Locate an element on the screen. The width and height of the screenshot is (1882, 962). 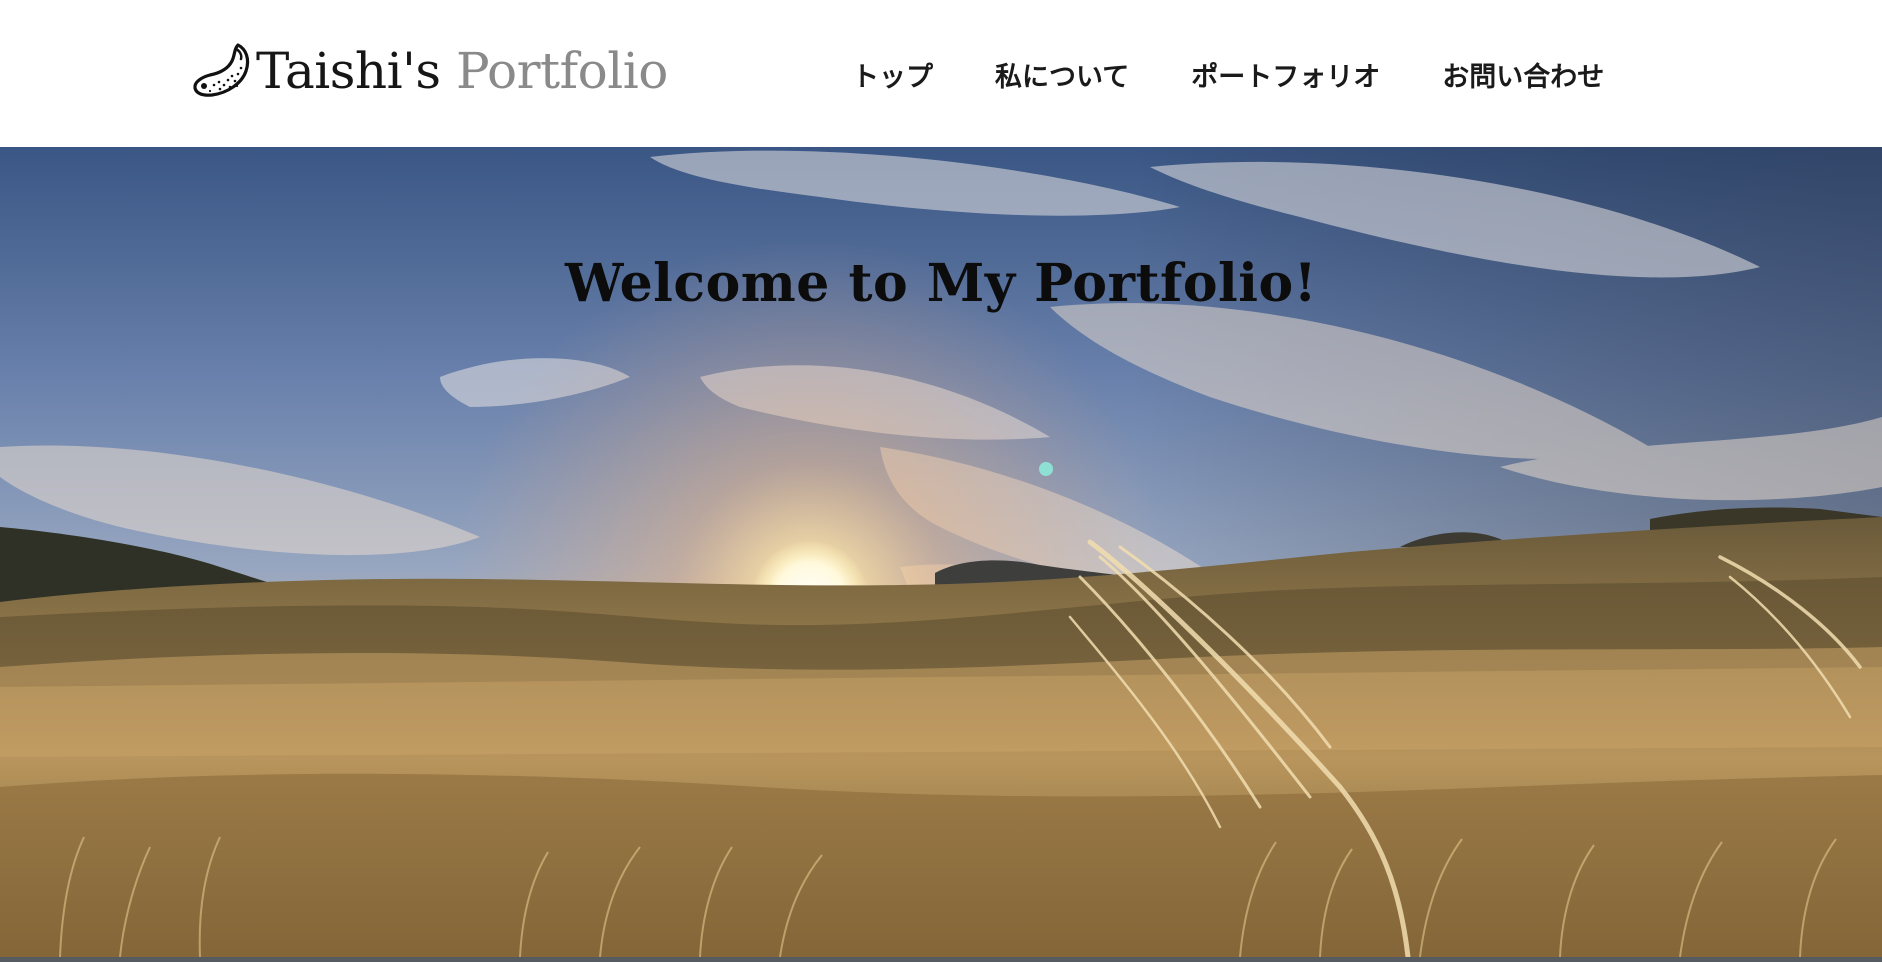
logo-main-text: Taishi's is located at coordinates (348, 71).